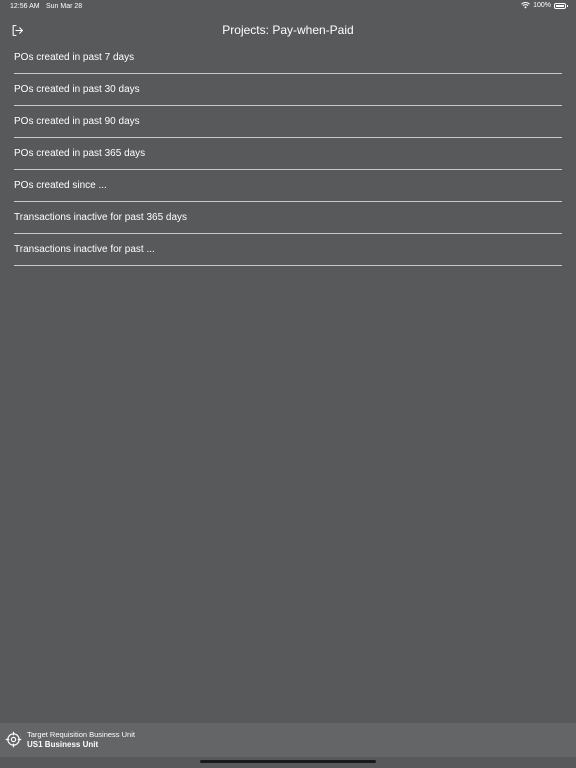 This screenshot has width=576, height=768. What do you see at coordinates (288, 122) in the screenshot?
I see `menu-item: POs created in past 90 days` at bounding box center [288, 122].